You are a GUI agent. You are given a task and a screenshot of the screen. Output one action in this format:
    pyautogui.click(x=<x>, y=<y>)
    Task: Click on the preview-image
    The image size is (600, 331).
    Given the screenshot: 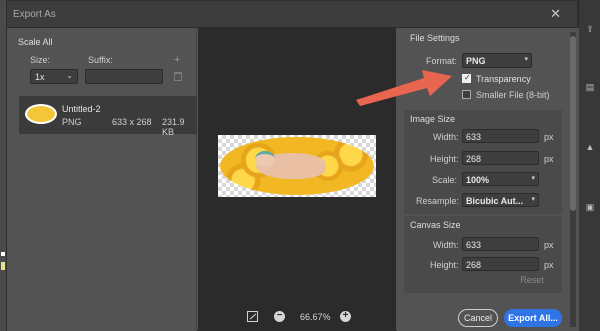 What is the action you would take?
    pyautogui.click(x=297, y=166)
    